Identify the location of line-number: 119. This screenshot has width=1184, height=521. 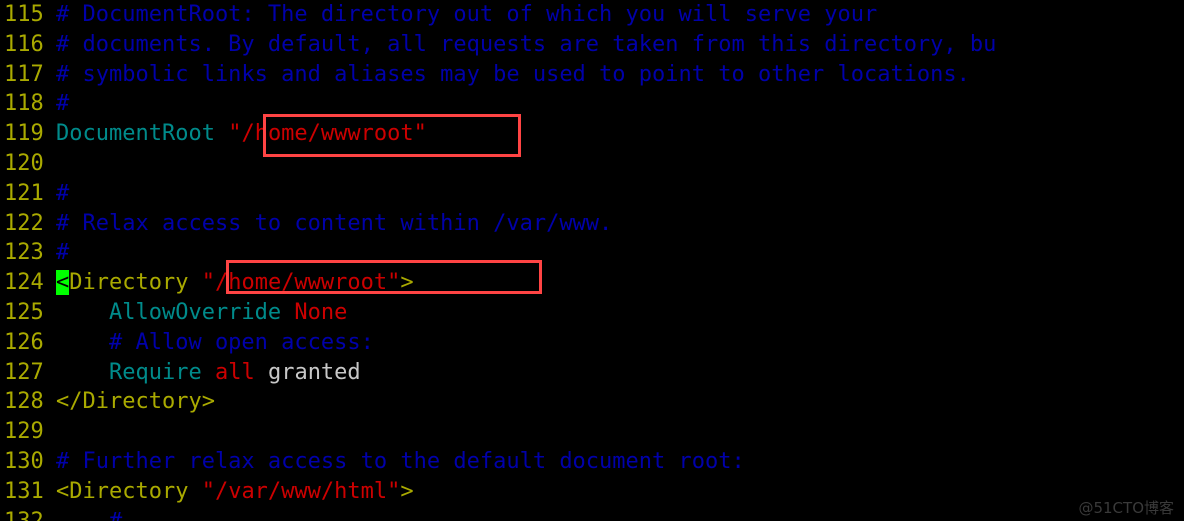
(24, 134).